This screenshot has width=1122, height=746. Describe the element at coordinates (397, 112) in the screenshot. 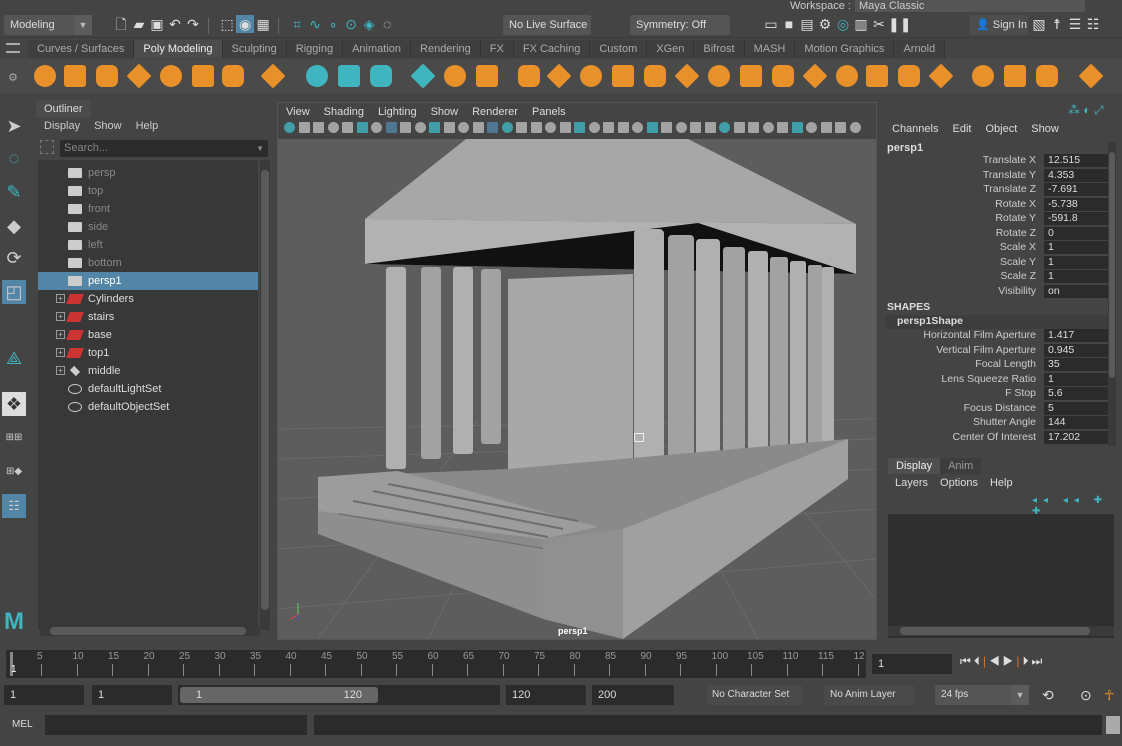

I see `viewport-menu-item: Lighting` at that location.